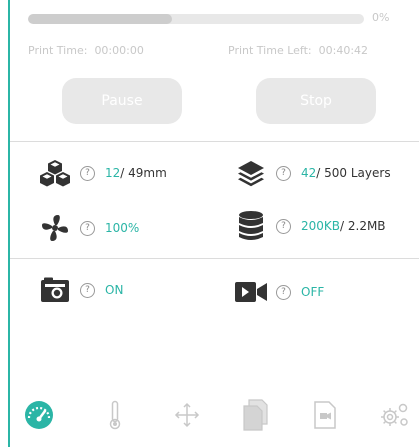  I want to click on video-stat: ? OFF, so click(279, 292).